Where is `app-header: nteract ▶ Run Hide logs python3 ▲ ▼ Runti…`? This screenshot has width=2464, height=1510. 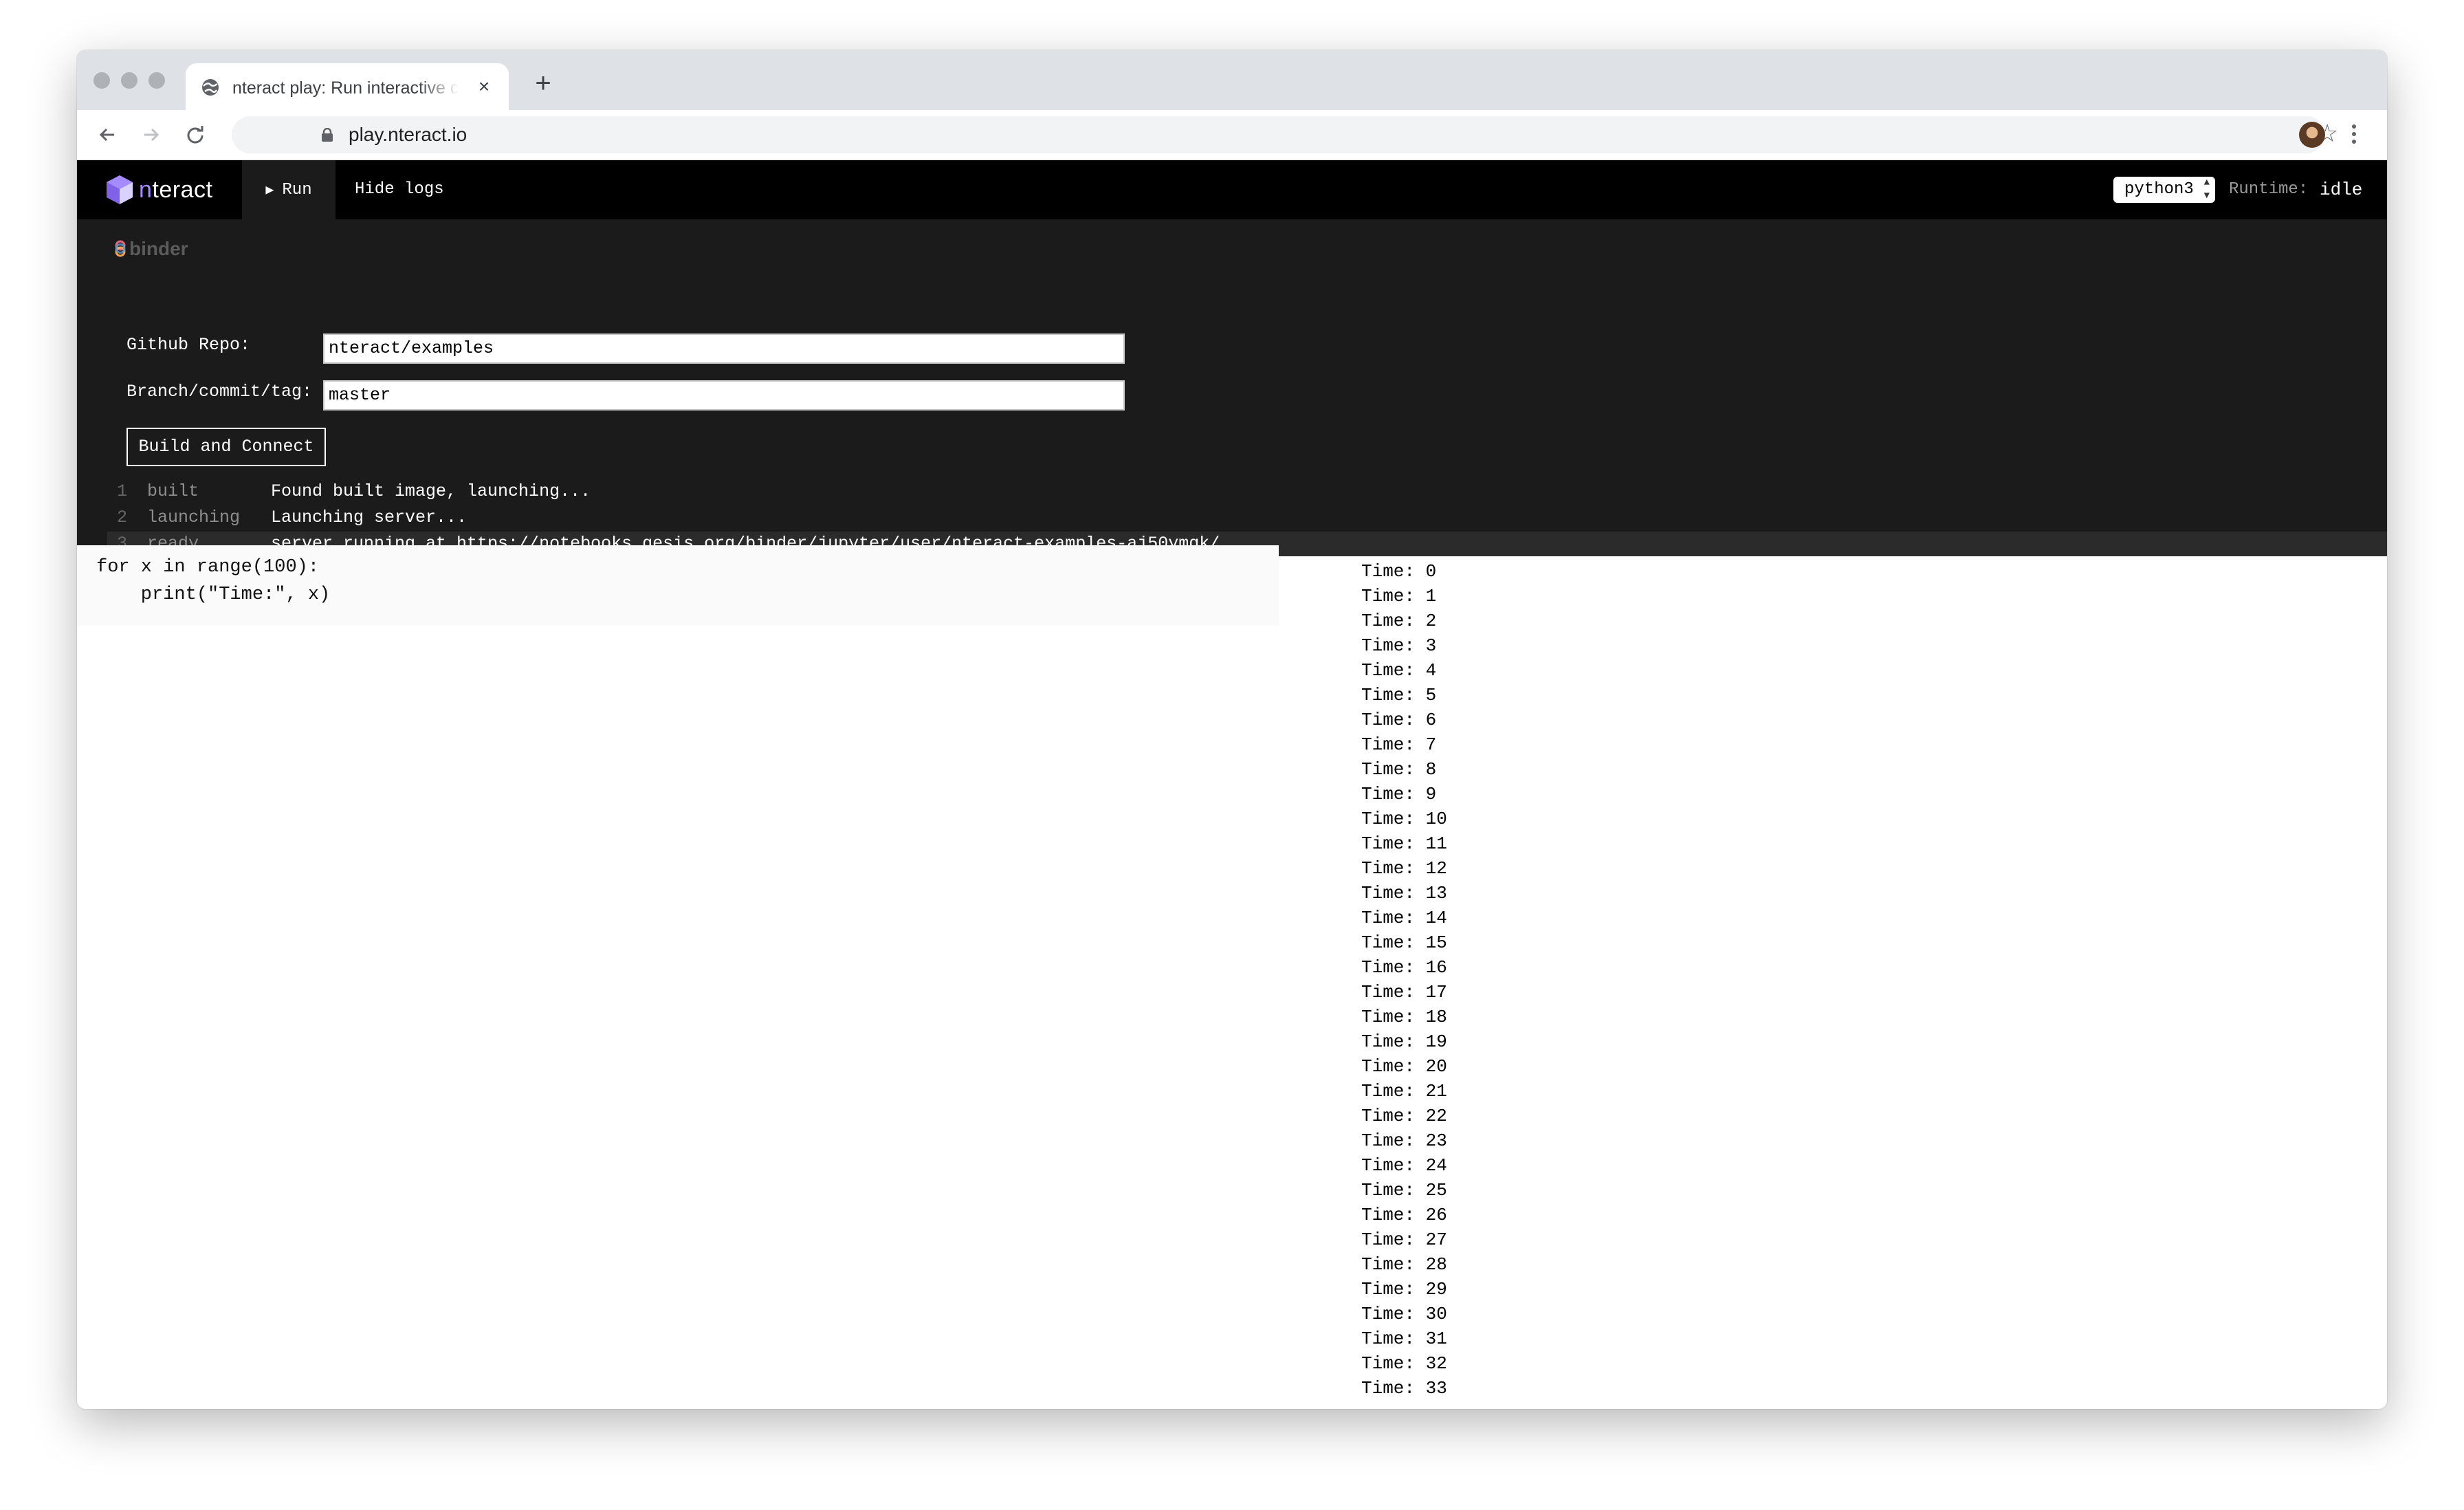
app-header: nteract ▶ Run Hide logs python3 ▲ ▼ Runti… is located at coordinates (1232, 189).